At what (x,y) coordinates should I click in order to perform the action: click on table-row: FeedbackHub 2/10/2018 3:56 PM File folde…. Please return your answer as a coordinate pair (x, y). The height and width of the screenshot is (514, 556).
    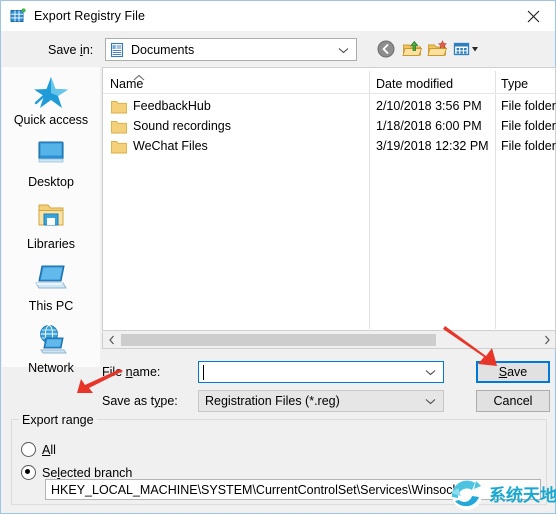
    Looking at the image, I should click on (329, 107).